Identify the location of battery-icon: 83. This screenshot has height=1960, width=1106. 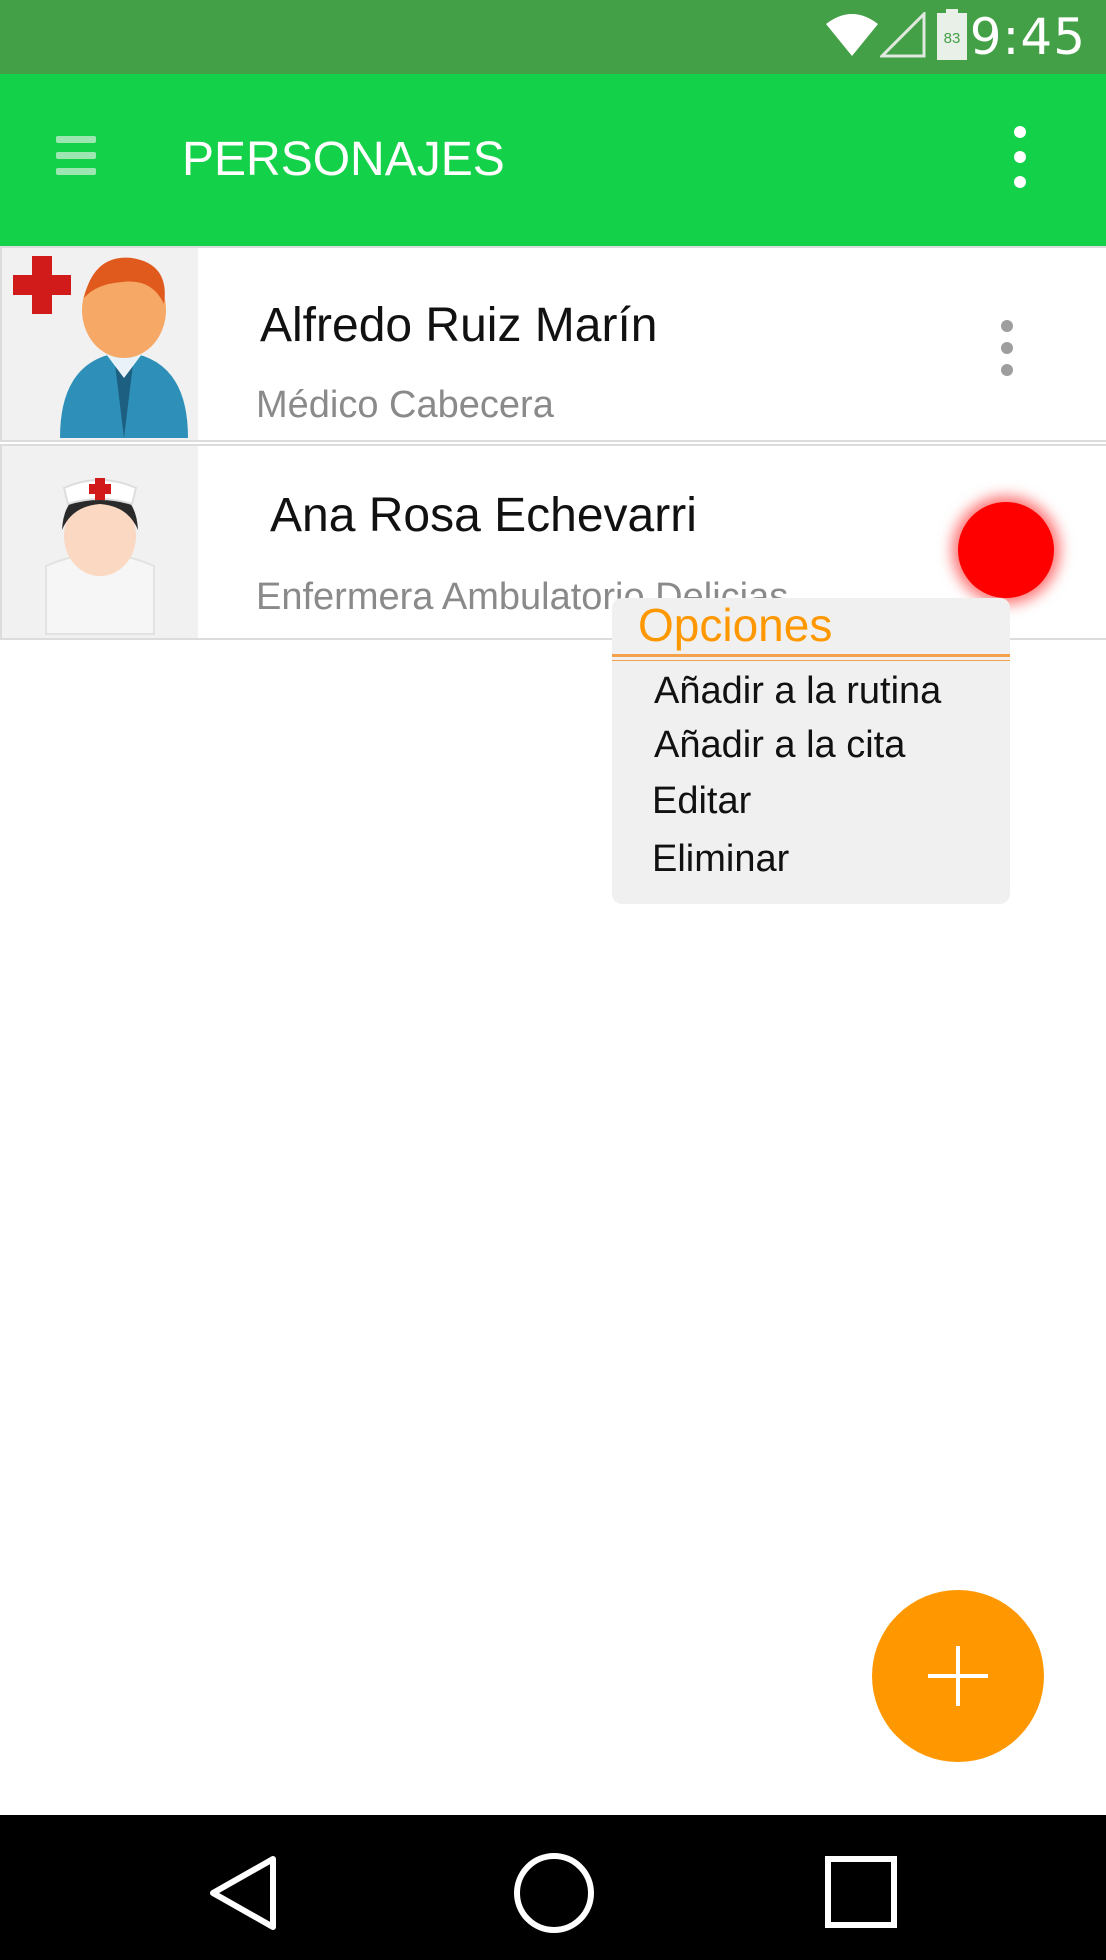
(952, 34).